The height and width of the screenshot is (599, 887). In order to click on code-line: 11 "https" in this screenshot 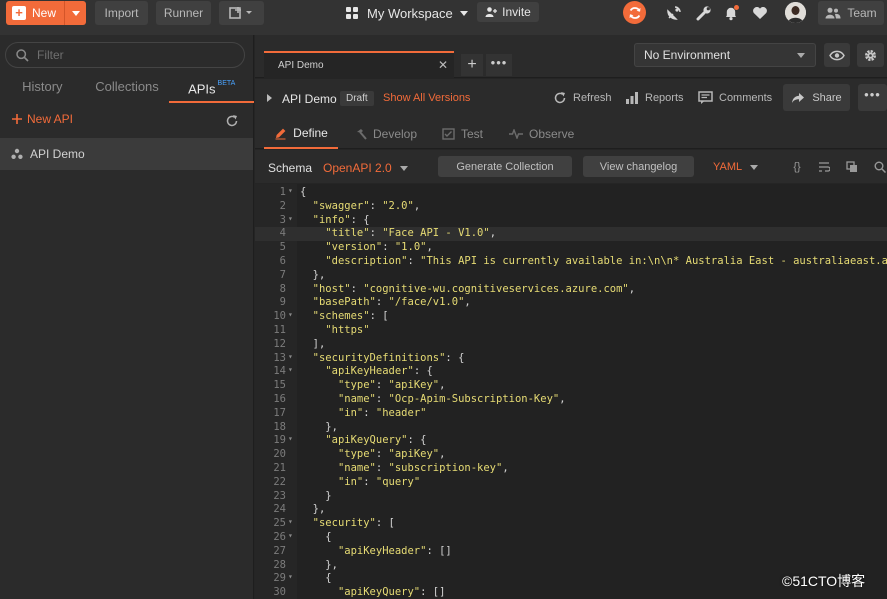, I will do `click(571, 331)`.